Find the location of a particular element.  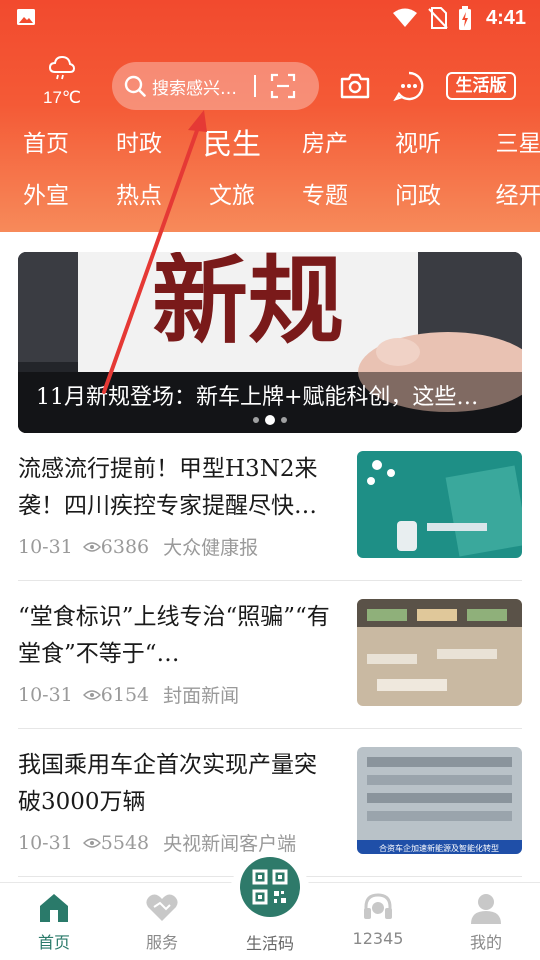

news-views: 6386 is located at coordinates (125, 546).